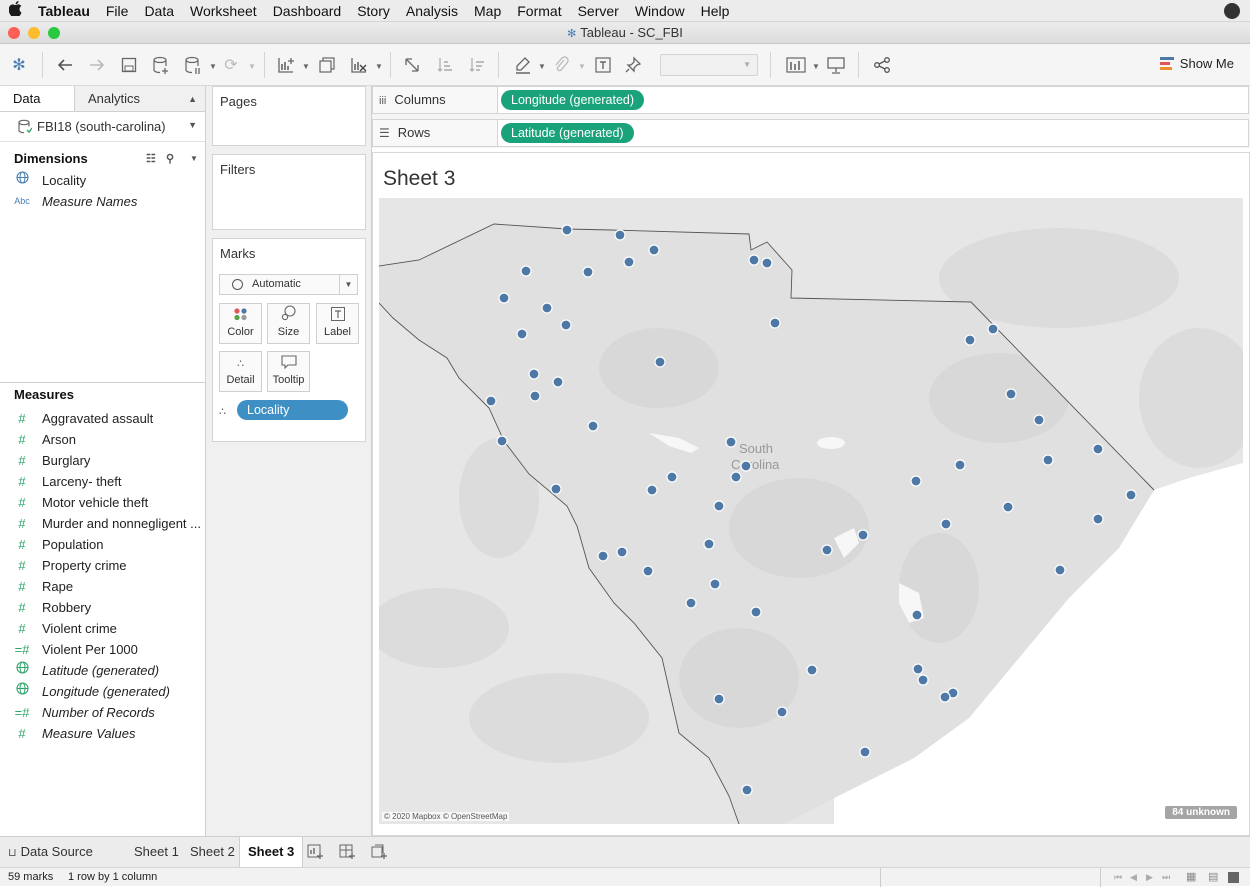  I want to click on size-button: Size, so click(288, 323).